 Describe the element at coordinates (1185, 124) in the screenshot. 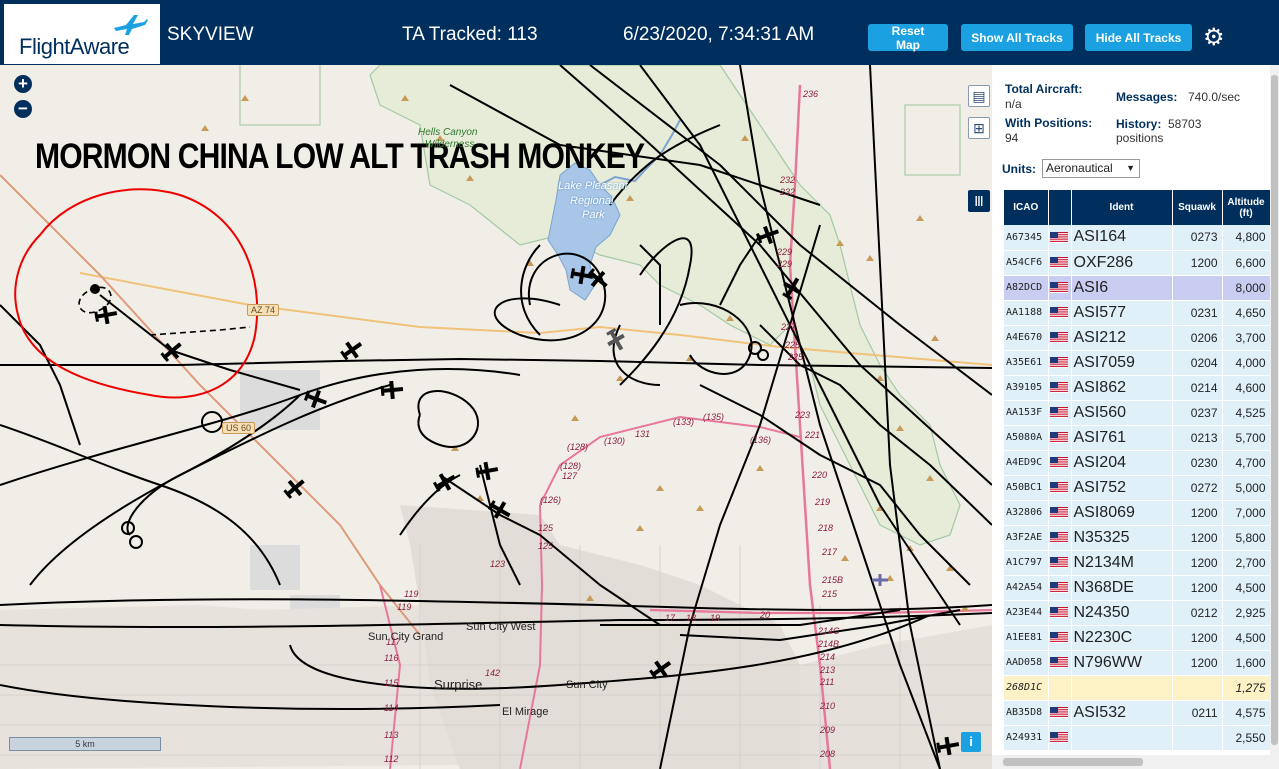

I see `history-value: 58703` at that location.